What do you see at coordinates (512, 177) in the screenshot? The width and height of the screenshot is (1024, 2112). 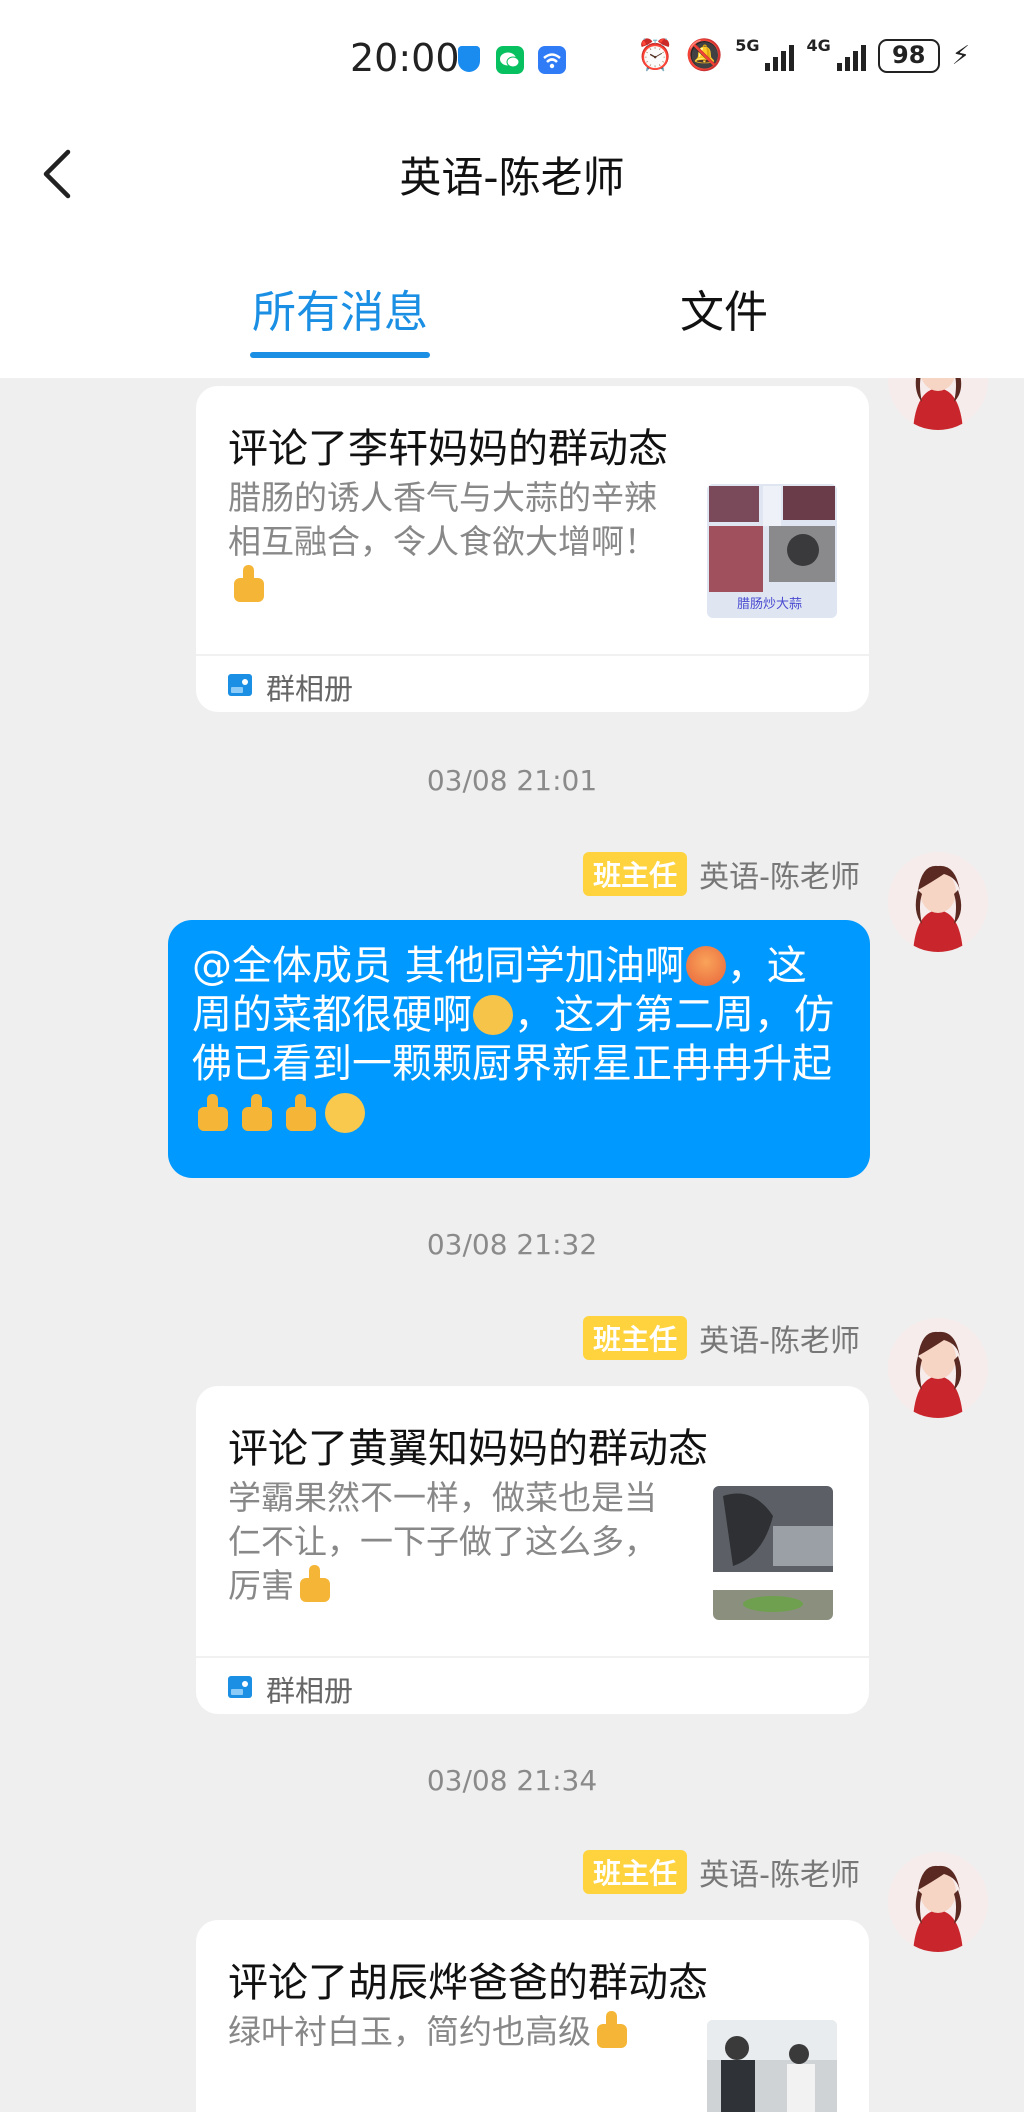 I see `page-title: 英语-陈老师` at bounding box center [512, 177].